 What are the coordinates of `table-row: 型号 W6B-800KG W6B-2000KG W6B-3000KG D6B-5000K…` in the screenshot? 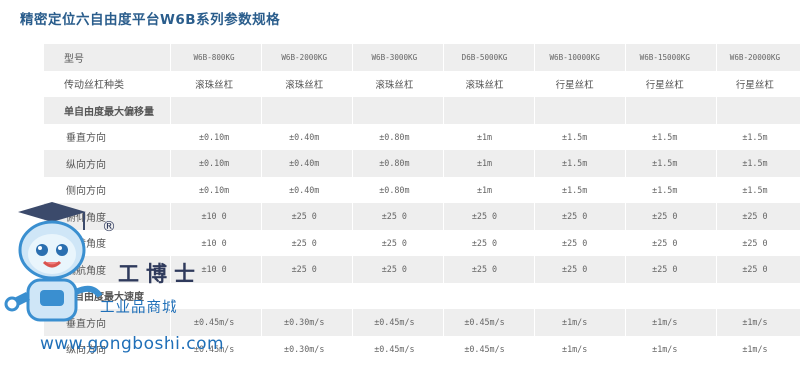 It's located at (422, 57).